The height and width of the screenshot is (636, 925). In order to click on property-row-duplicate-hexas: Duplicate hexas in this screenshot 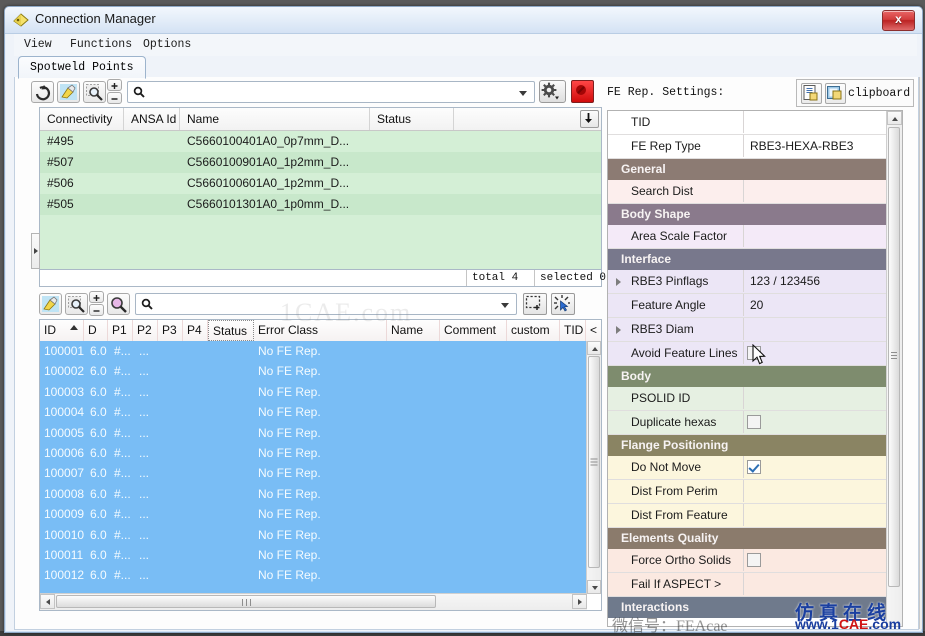, I will do `click(755, 423)`.